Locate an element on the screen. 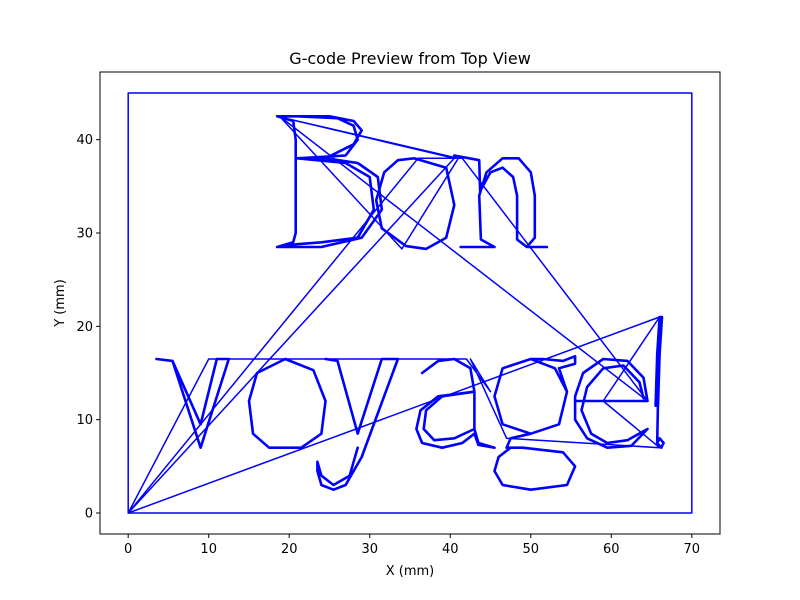 Image resolution: width=800 pixels, height=600 pixels. y-tick-label: 40 is located at coordinates (84, 140).